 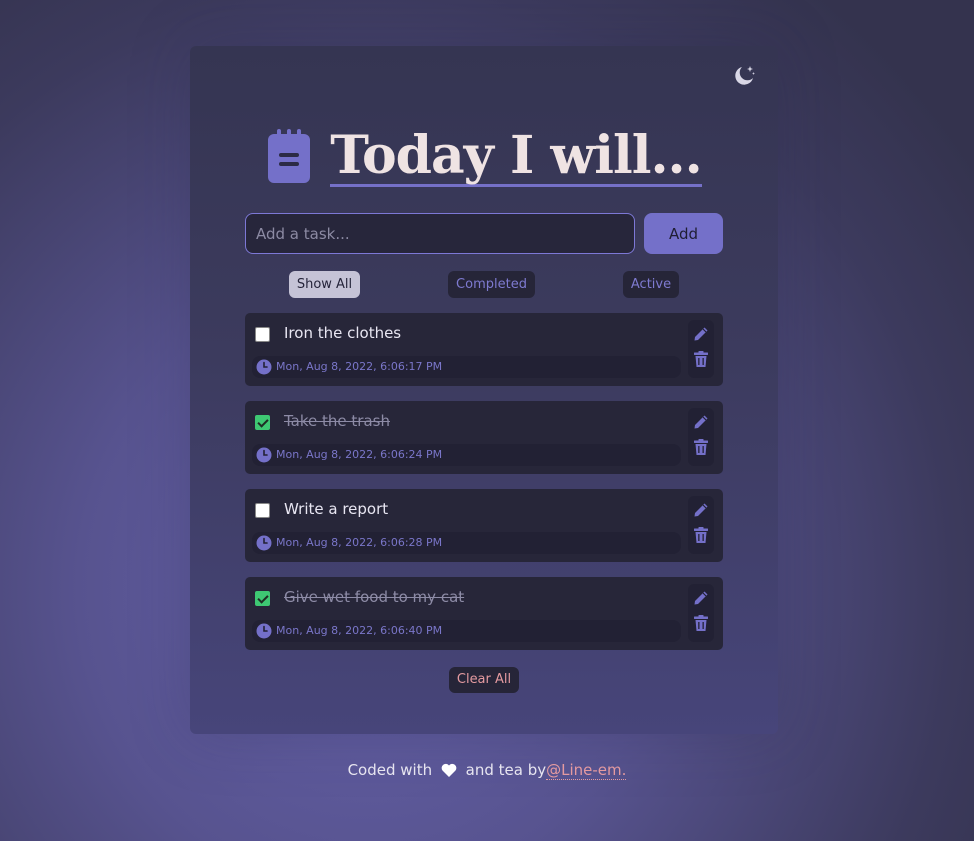 What do you see at coordinates (359, 366) in the screenshot?
I see `timestamp-text: Mon, Aug 8, 2022, 6:06:17 PM` at bounding box center [359, 366].